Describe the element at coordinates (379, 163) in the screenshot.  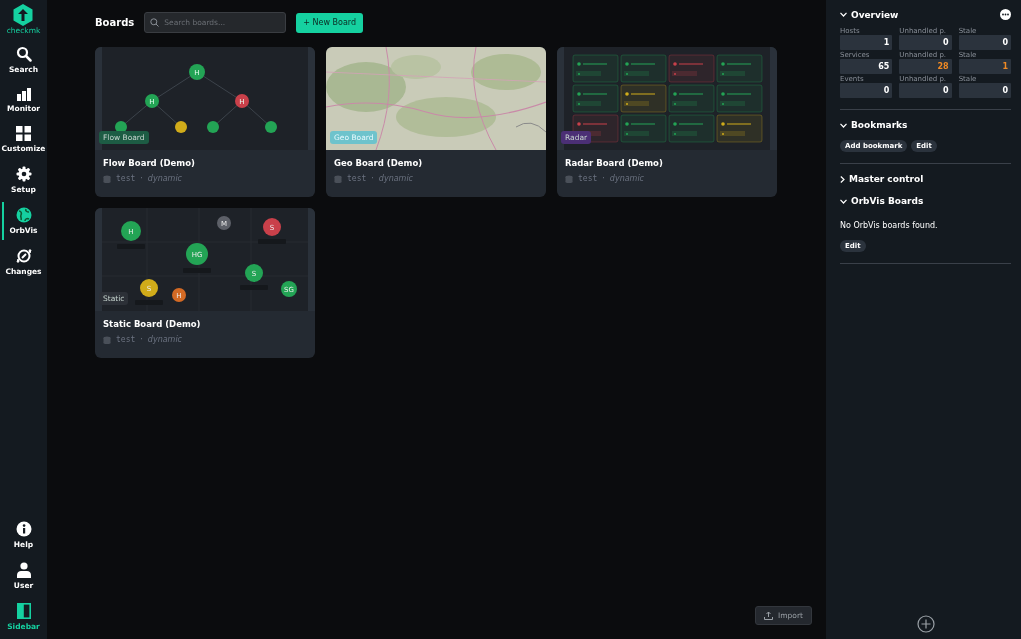
I see `board-title: Geo Board (Demo)` at that location.